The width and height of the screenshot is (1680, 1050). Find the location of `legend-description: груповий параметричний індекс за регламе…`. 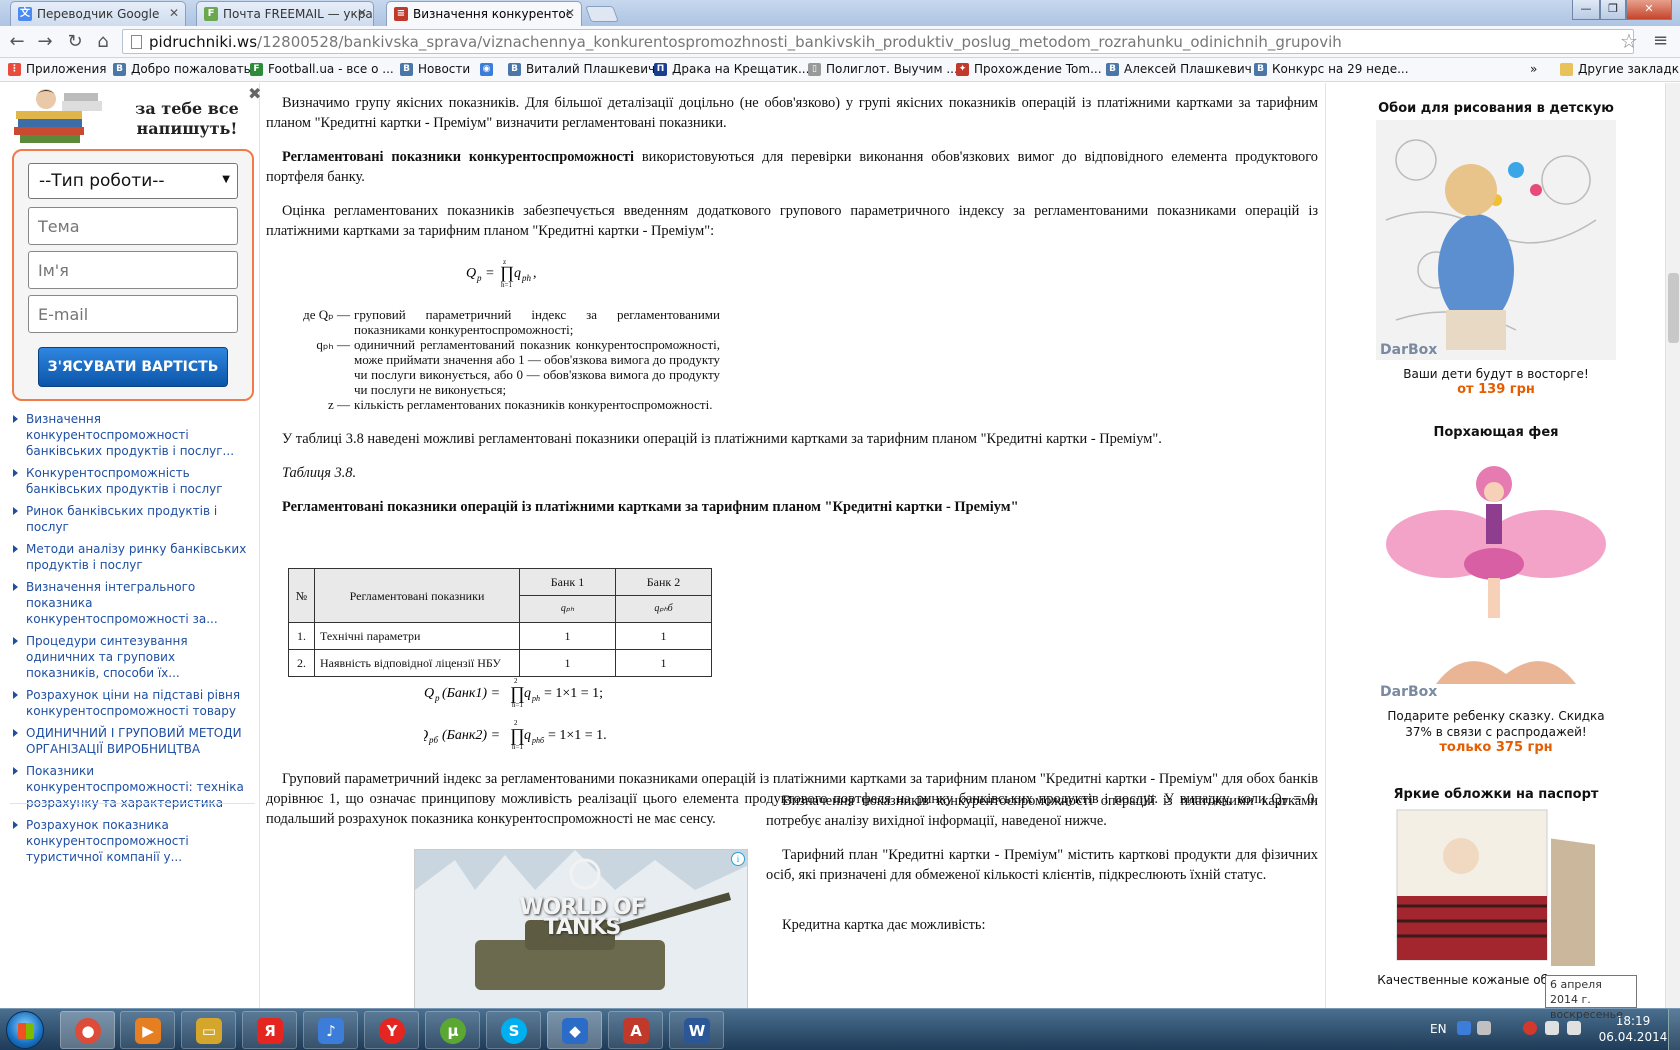

legend-description: груповий параметричний індекс за регламе… is located at coordinates (537, 322).